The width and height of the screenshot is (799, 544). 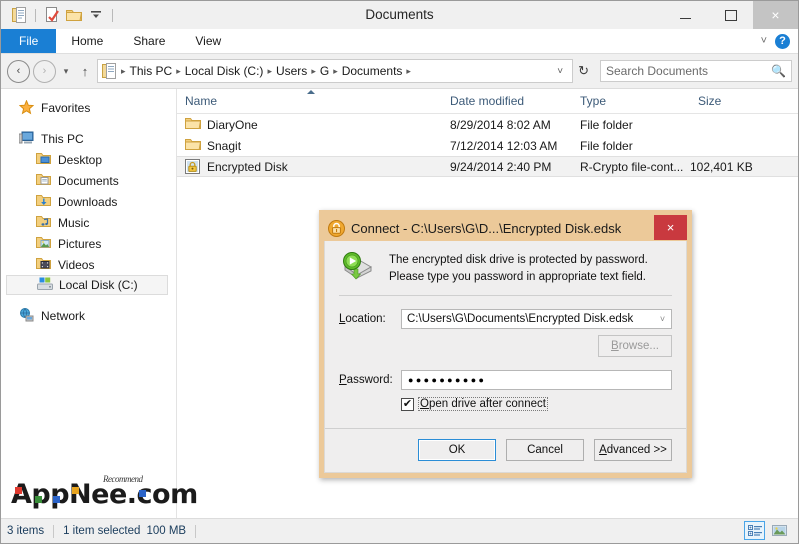 I want to click on column-header-type: Type, so click(x=631, y=101).